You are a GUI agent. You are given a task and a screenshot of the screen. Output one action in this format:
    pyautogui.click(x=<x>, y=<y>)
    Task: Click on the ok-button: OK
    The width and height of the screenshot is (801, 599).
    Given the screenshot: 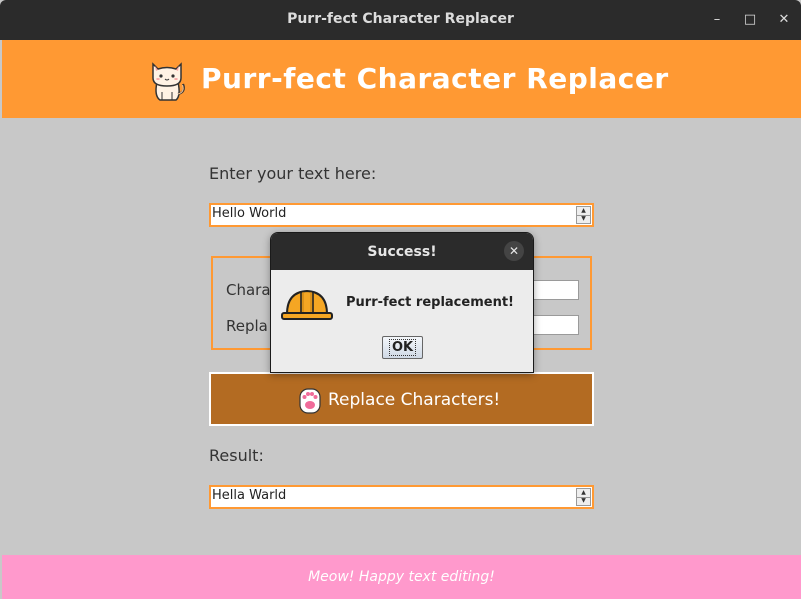 What is the action you would take?
    pyautogui.click(x=402, y=347)
    